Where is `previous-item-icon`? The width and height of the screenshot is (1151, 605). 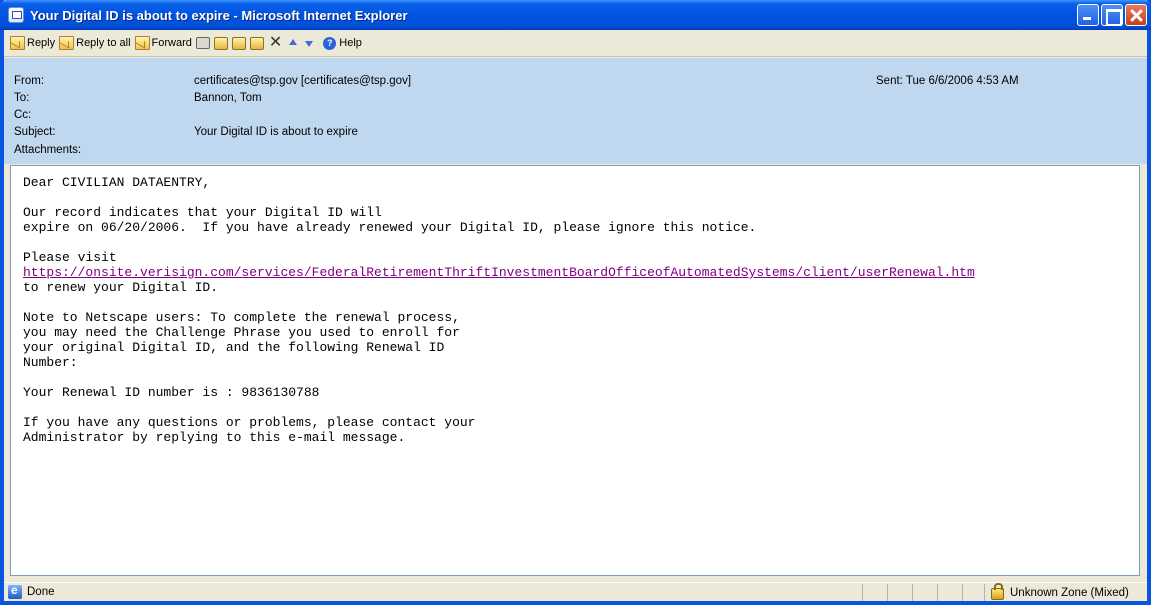 previous-item-icon is located at coordinates (293, 43).